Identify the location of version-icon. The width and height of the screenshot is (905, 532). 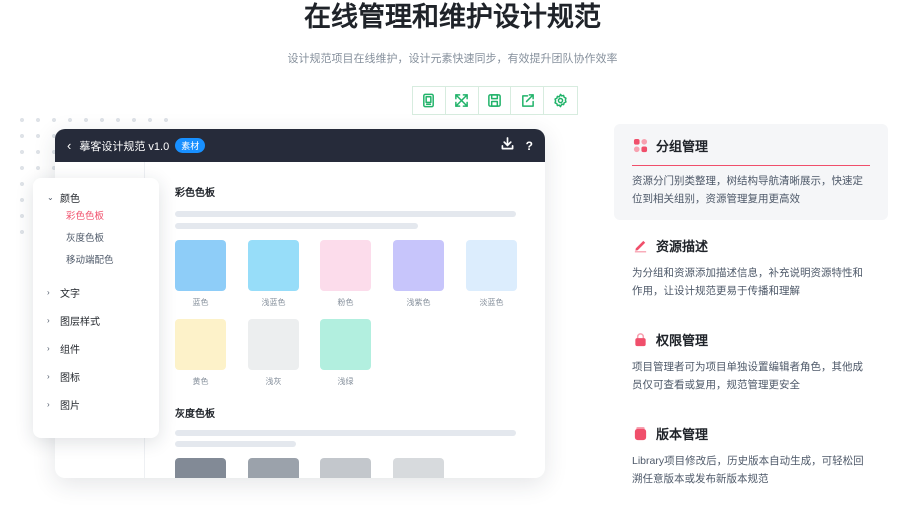
(640, 433).